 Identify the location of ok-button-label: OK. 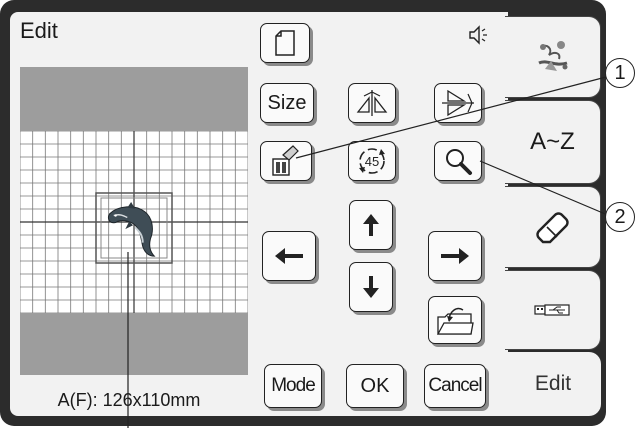
(375, 385).